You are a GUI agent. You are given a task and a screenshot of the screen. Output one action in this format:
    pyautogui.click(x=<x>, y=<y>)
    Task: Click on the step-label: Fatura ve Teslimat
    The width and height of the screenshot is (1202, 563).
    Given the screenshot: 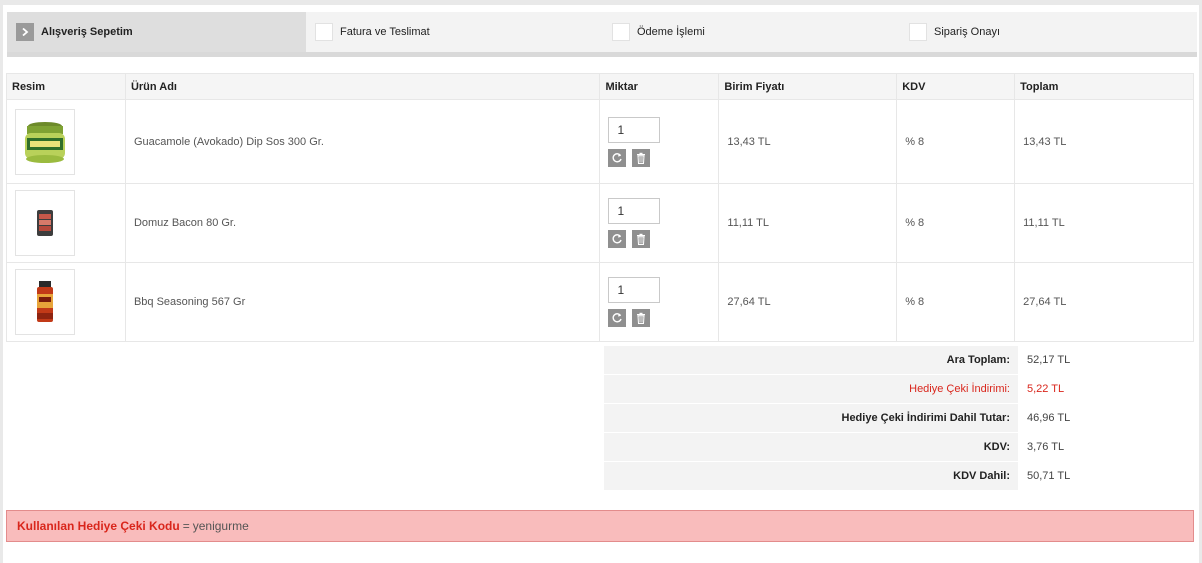 What is the action you would take?
    pyautogui.click(x=385, y=32)
    